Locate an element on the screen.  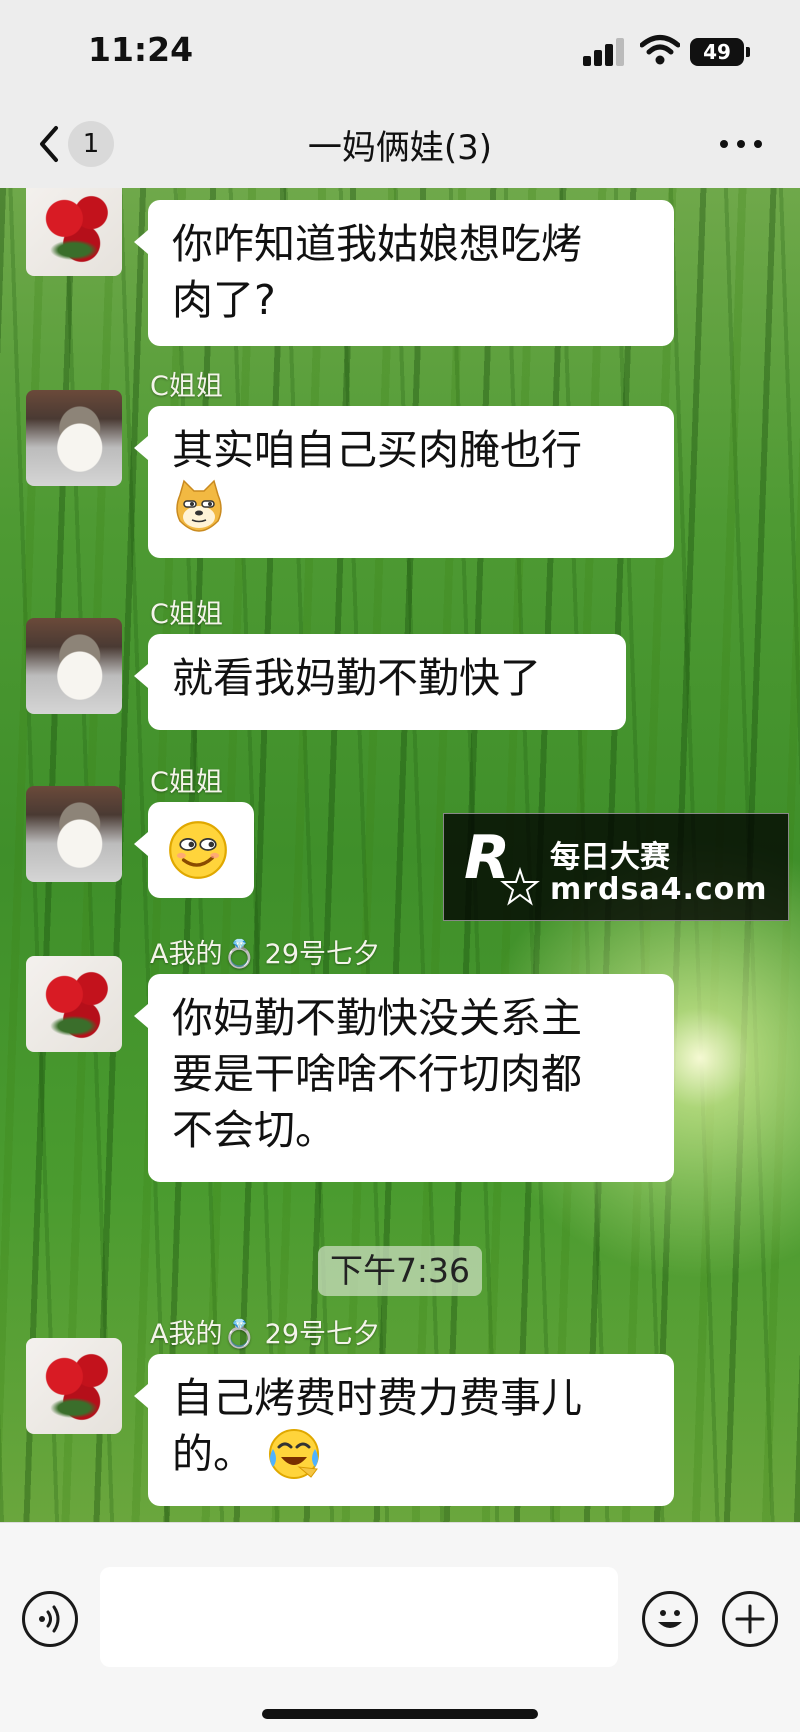
message-bubble: 就看我妈勤不勤快了 is located at coordinates (380, 682).